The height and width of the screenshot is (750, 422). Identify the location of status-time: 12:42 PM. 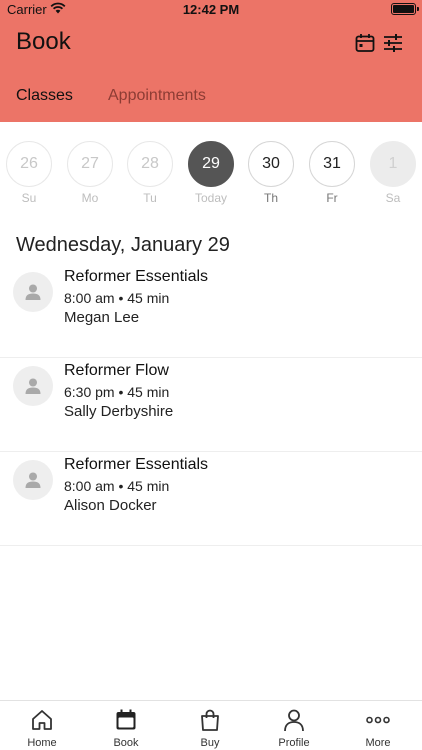
(211, 9).